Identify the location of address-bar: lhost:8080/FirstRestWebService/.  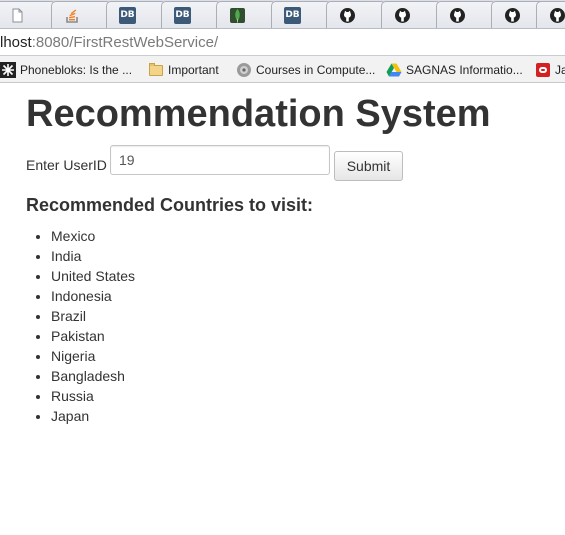
(282, 42).